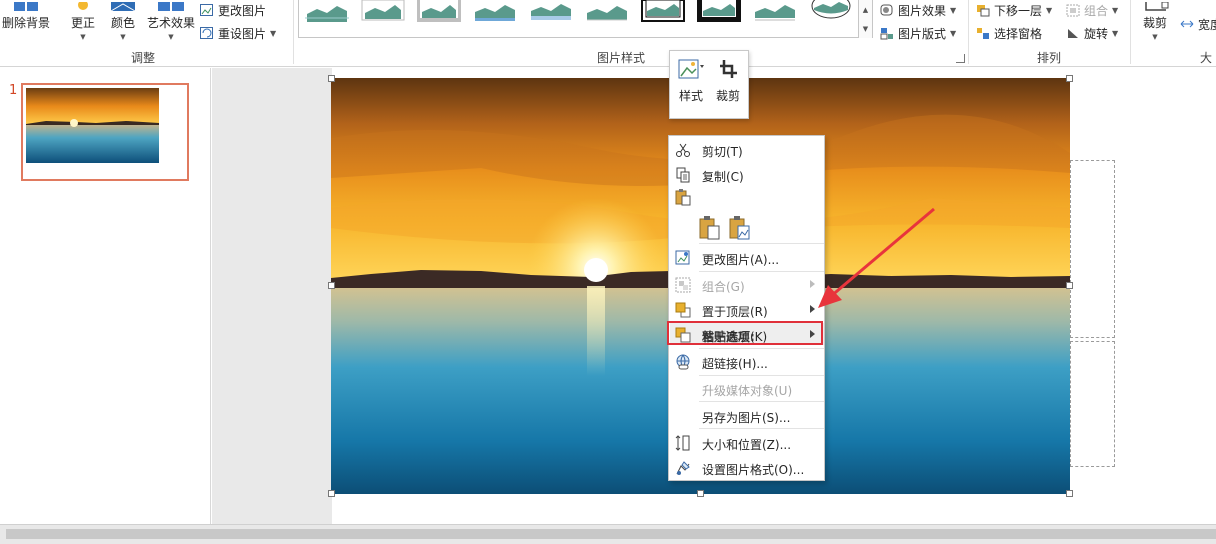 Image resolution: width=1216 pixels, height=544 pixels. I want to click on picture-styles-group-label: 图片样式, so click(621, 58).